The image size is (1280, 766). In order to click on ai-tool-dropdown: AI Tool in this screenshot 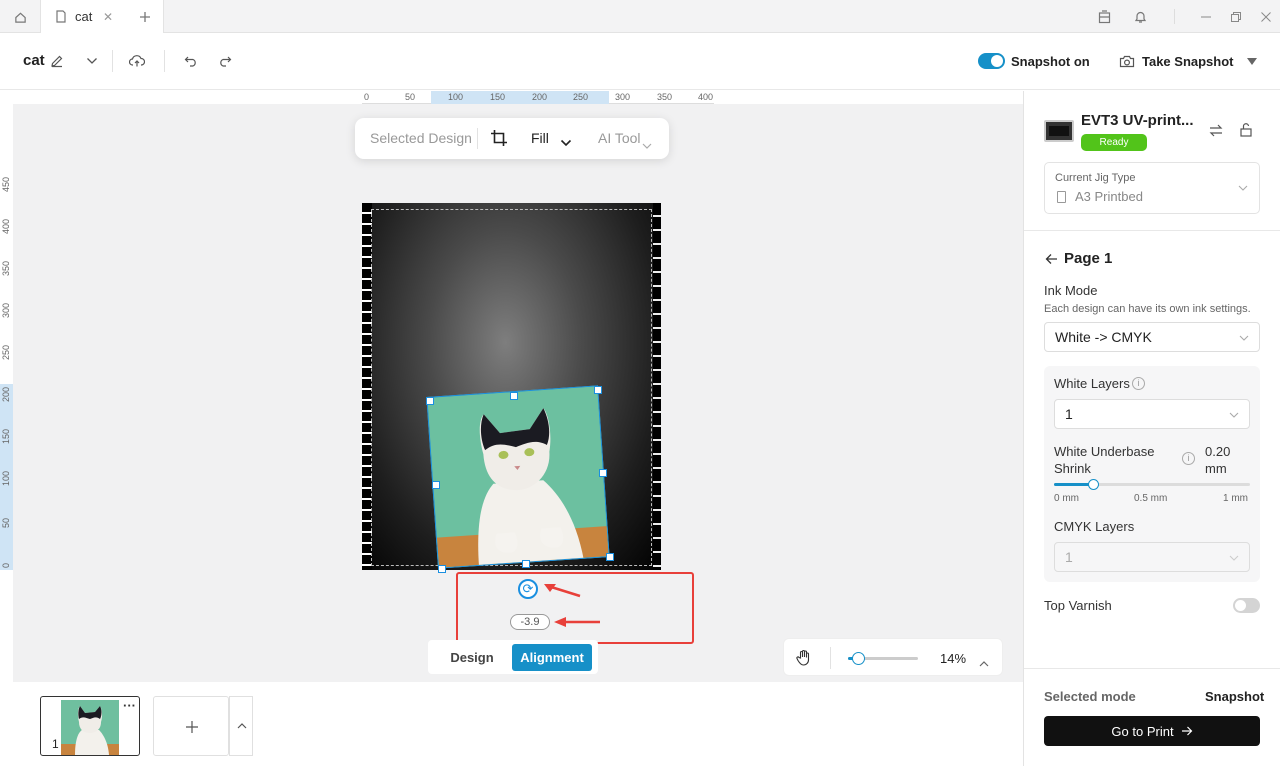, I will do `click(619, 138)`.